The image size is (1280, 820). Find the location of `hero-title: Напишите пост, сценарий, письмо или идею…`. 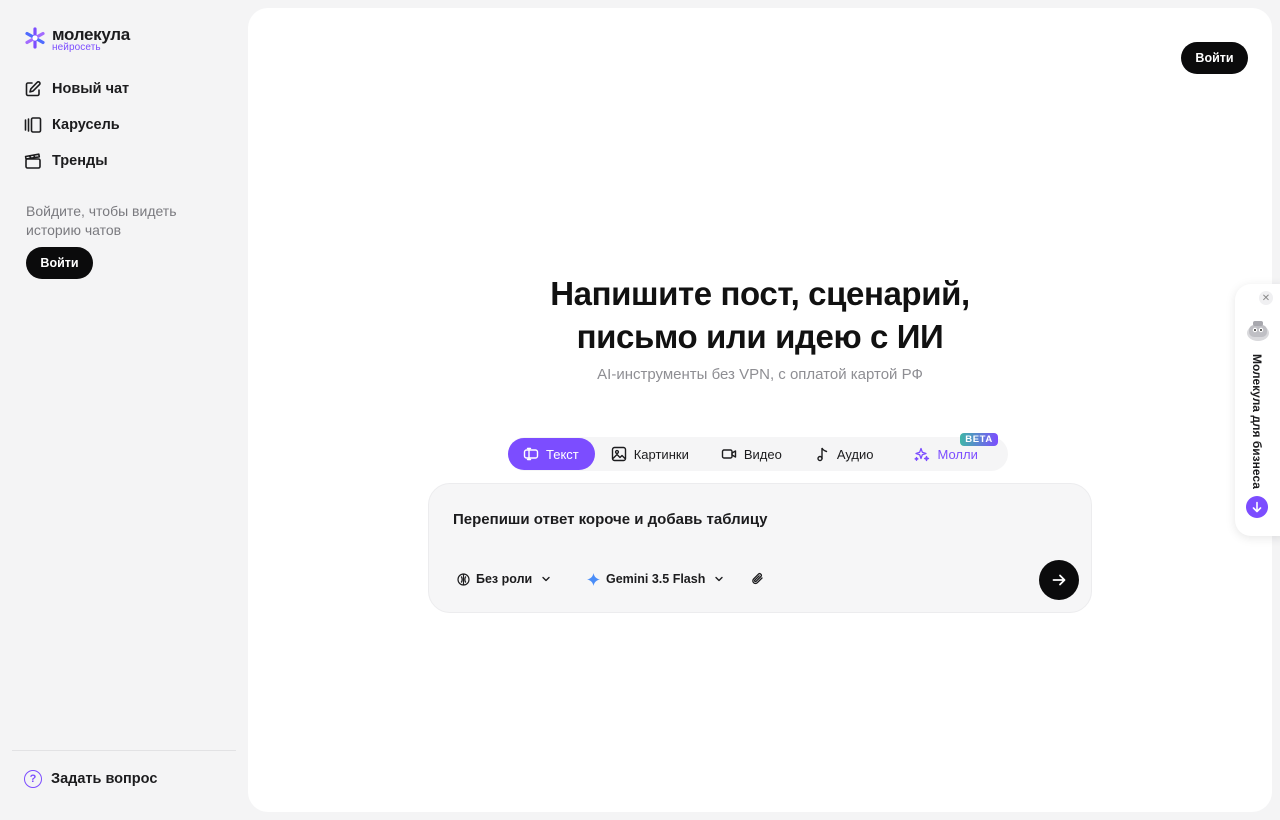

hero-title: Напишите пост, сценарий, письмо или идею… is located at coordinates (760, 315).